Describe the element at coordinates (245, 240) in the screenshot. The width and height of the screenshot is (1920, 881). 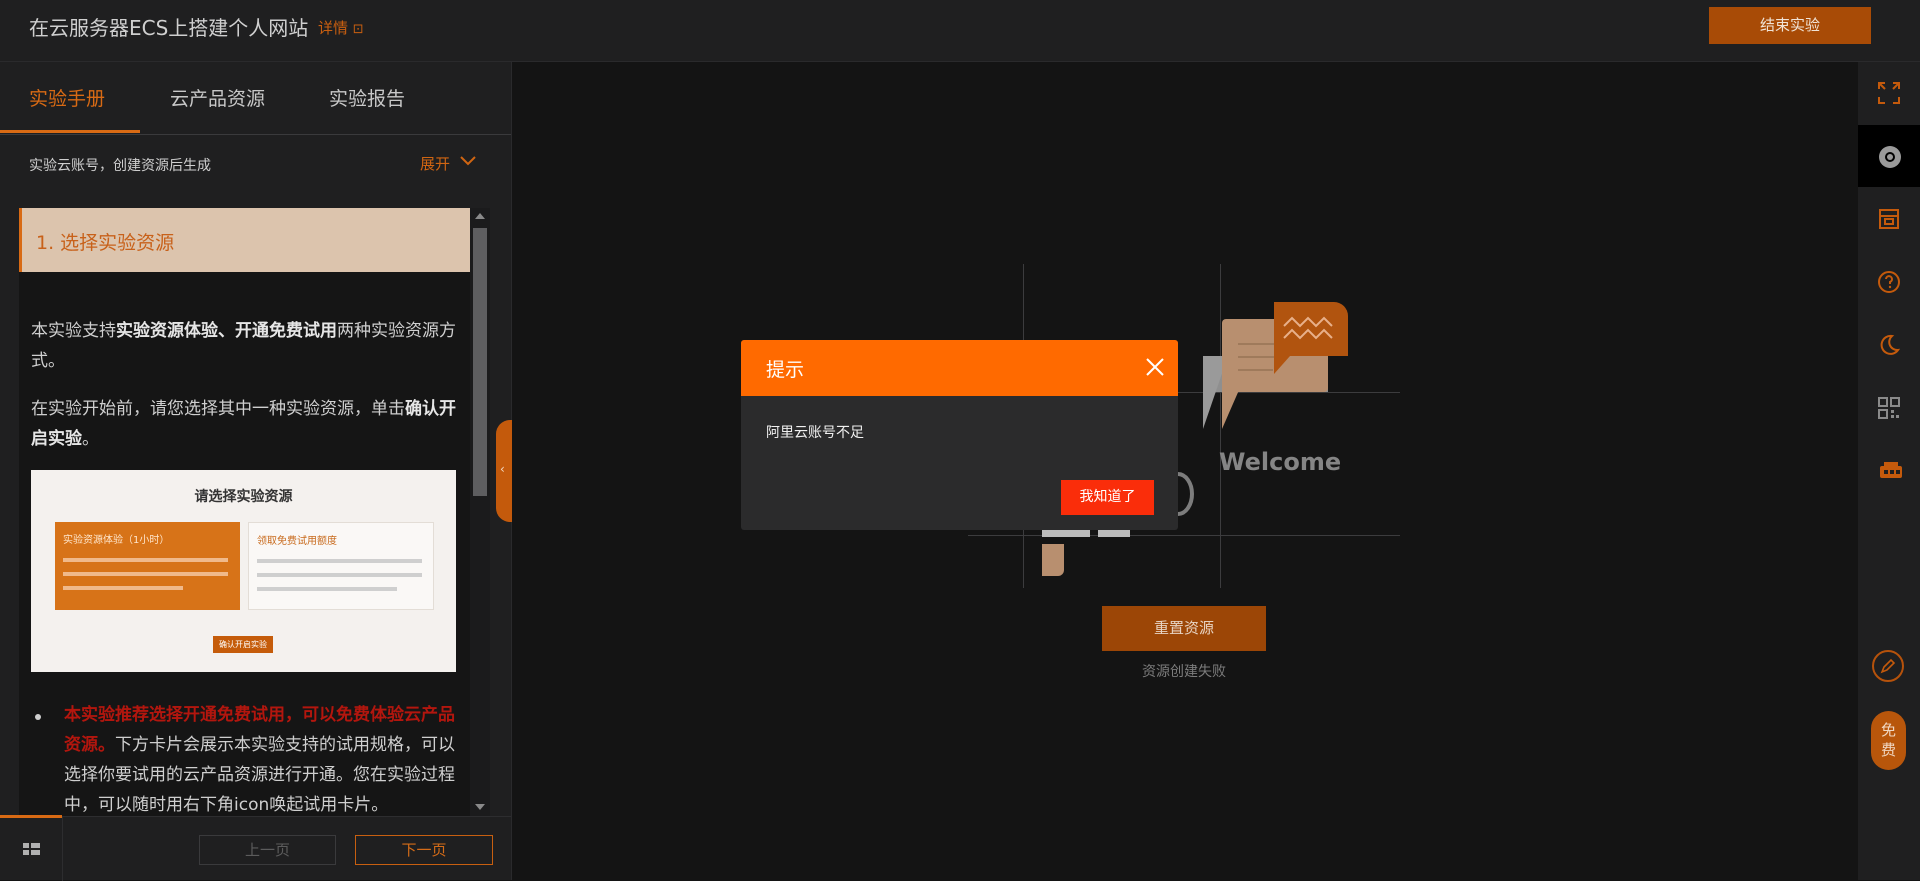
I see `step-heading: 1. 选择实验资源` at that location.